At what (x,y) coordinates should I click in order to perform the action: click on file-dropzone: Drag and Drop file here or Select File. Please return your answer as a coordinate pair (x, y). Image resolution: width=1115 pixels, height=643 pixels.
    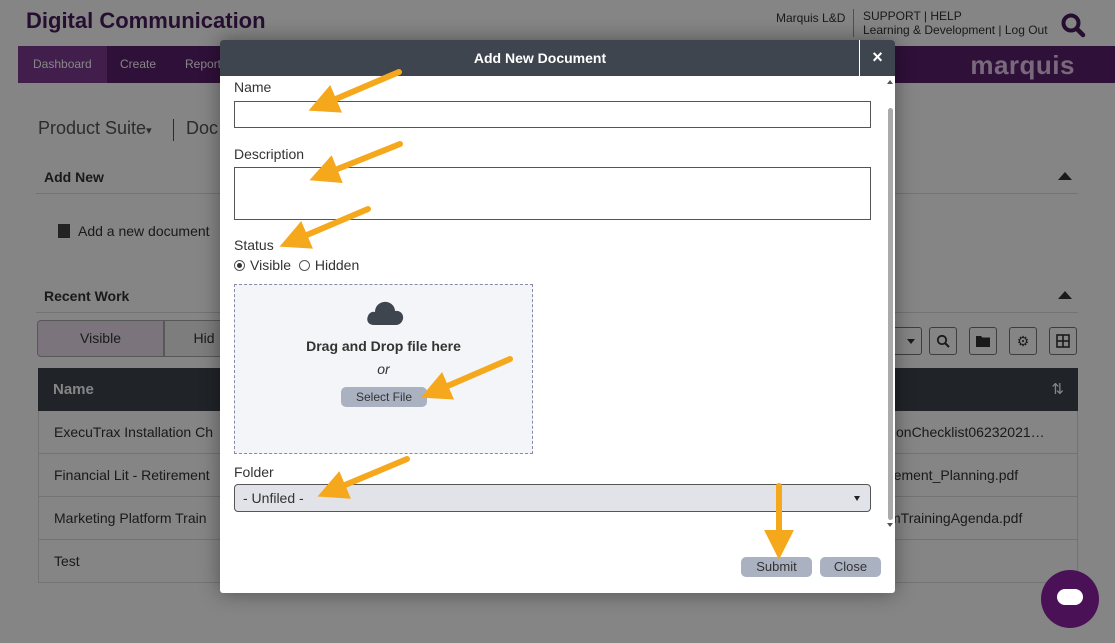
    Looking at the image, I should click on (383, 369).